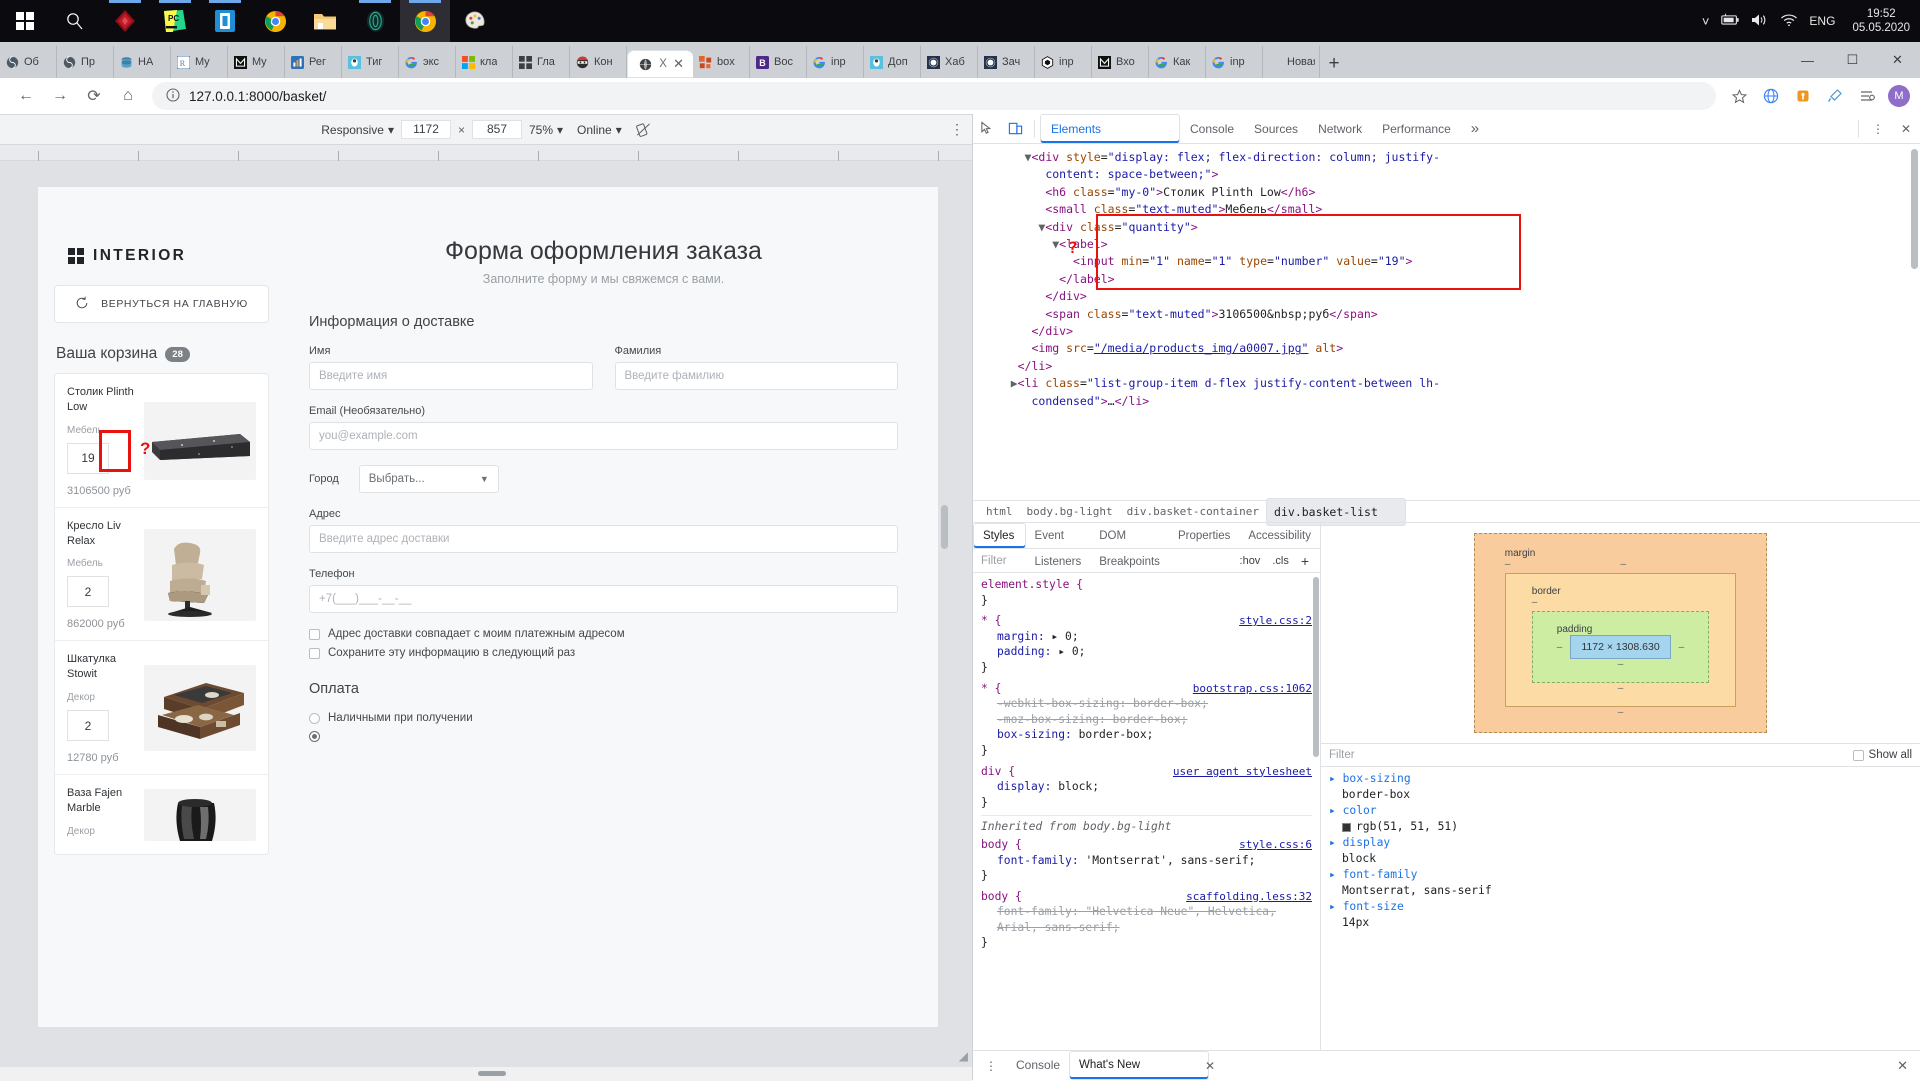 The width and height of the screenshot is (1920, 1081). I want to click on paint-icon, so click(475, 21).